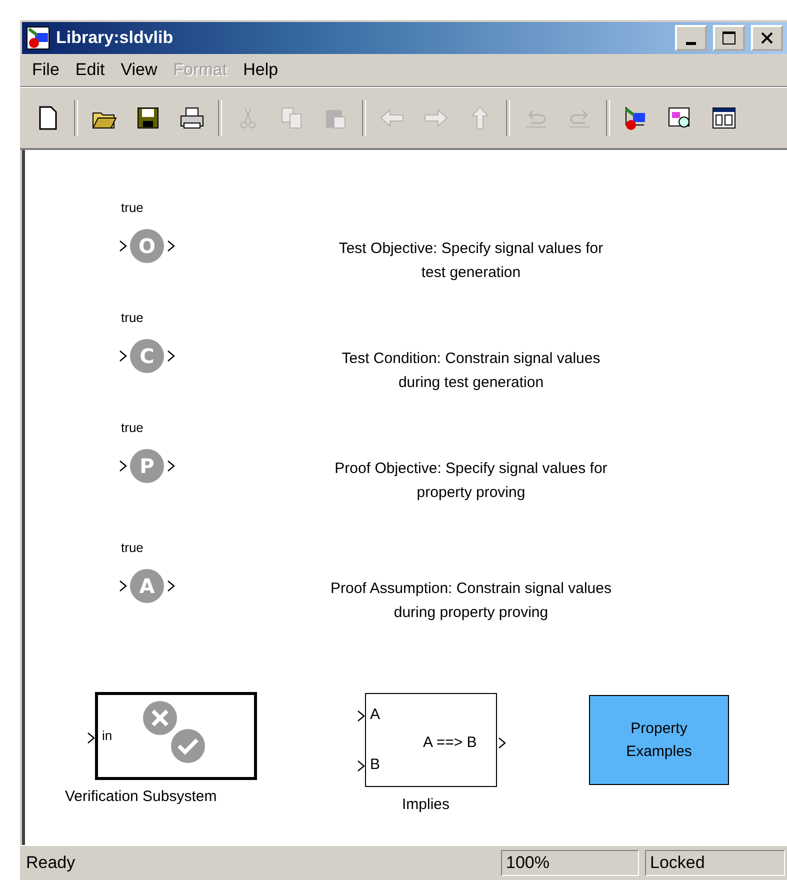  Describe the element at coordinates (691, 43) in the screenshot. I see `minimize-icon` at that location.